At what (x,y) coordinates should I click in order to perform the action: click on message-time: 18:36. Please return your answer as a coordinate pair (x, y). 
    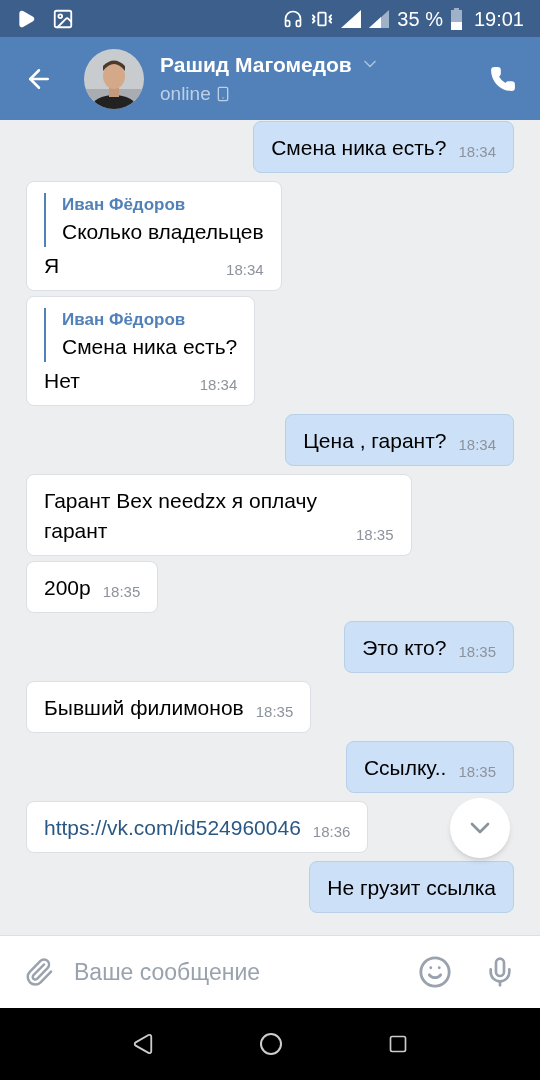
    Looking at the image, I should click on (331, 832).